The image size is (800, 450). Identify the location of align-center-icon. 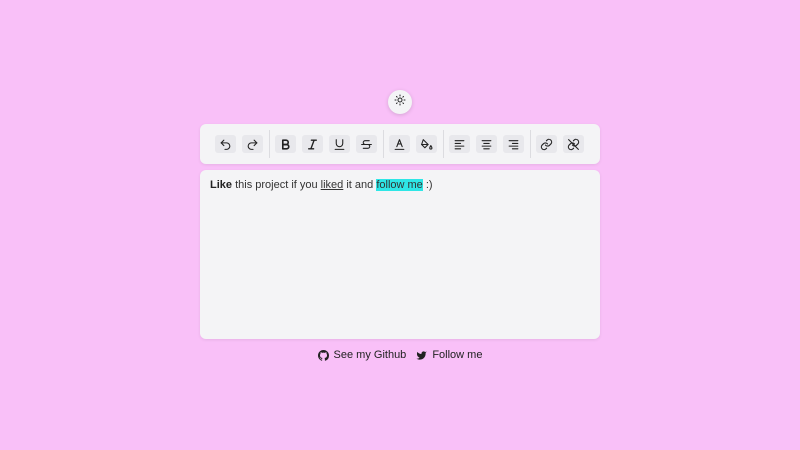
(486, 144).